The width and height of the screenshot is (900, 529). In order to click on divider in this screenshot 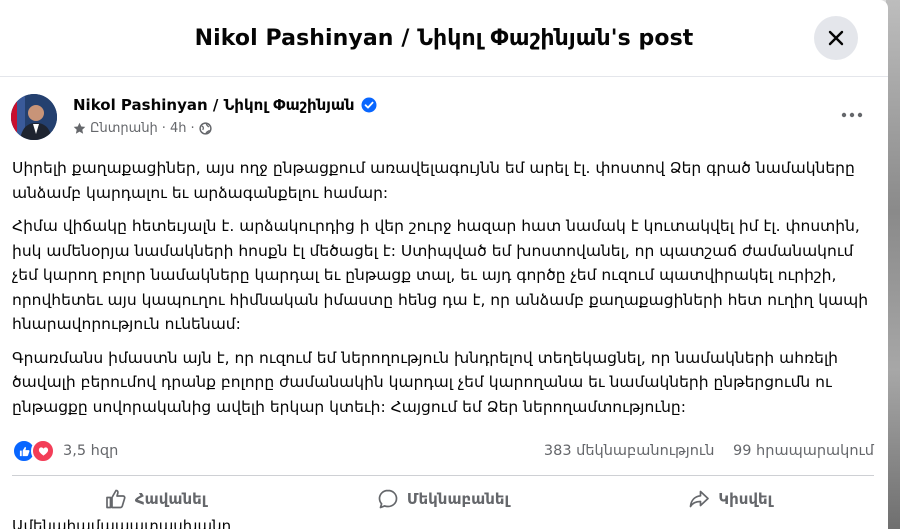, I will do `click(443, 475)`.